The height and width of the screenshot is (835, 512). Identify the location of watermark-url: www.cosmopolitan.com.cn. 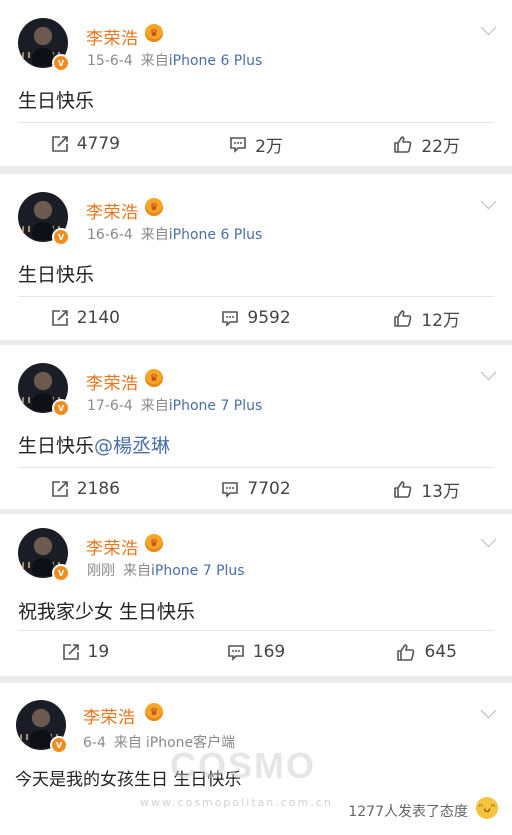
(236, 802).